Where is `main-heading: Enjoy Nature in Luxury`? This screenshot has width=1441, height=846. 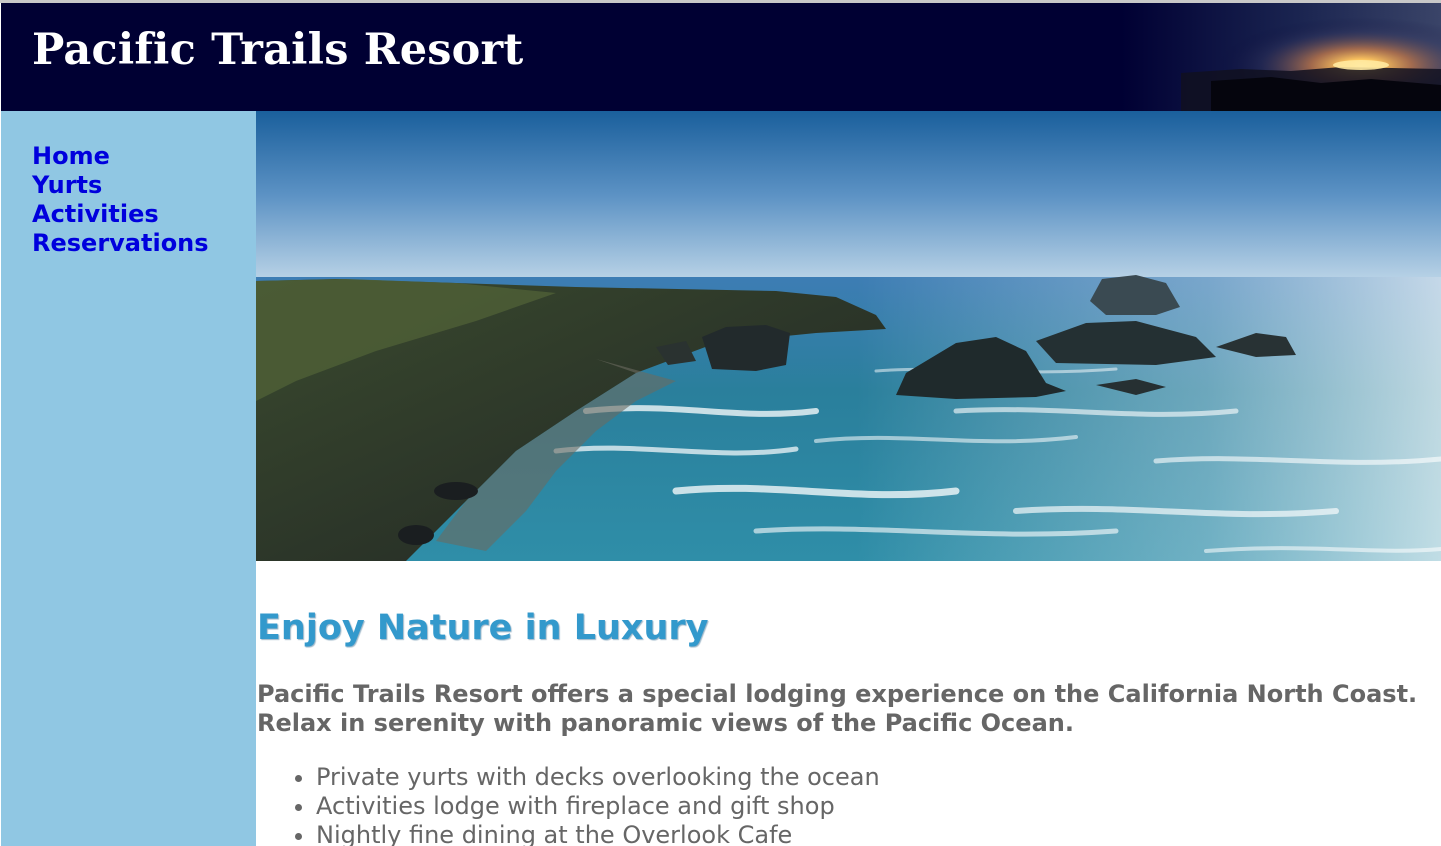 main-heading: Enjoy Nature in Luxury is located at coordinates (483, 628).